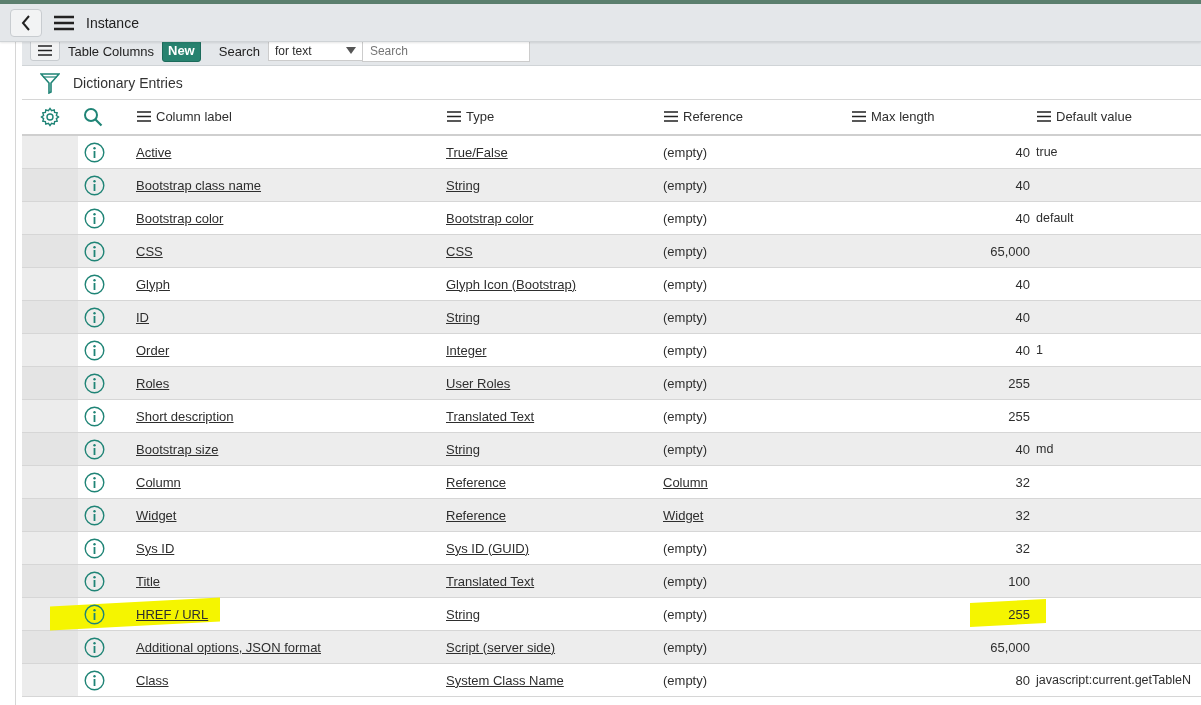 The height and width of the screenshot is (705, 1201). Describe the element at coordinates (181, 52) in the screenshot. I see `new-button: New` at that location.